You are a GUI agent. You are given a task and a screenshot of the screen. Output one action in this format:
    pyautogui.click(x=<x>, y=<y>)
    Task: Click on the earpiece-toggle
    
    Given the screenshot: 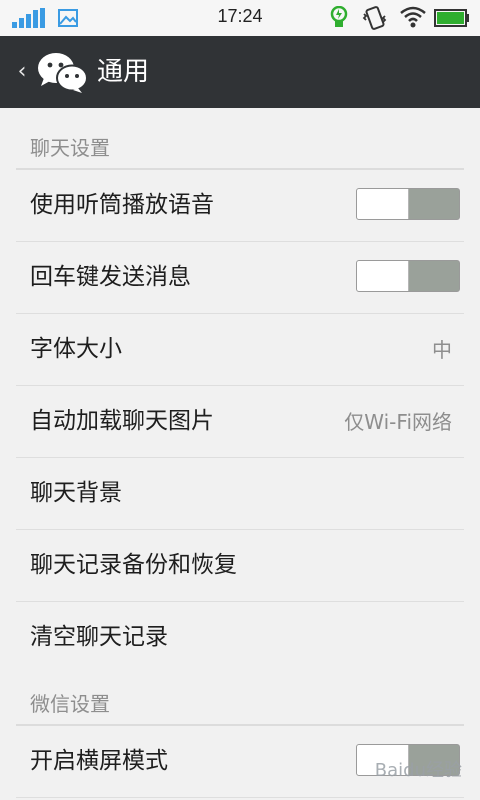 What is the action you would take?
    pyautogui.click(x=408, y=204)
    